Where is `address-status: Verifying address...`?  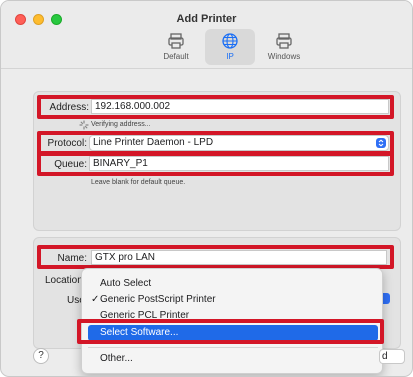 address-status: Verifying address... is located at coordinates (121, 124).